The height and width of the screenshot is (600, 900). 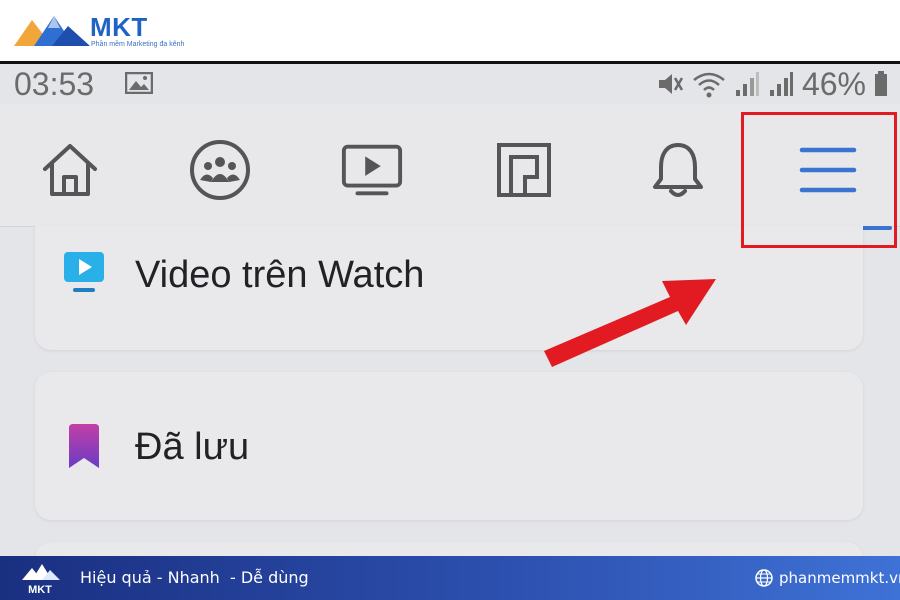 What do you see at coordinates (671, 84) in the screenshot?
I see `mute-icon` at bounding box center [671, 84].